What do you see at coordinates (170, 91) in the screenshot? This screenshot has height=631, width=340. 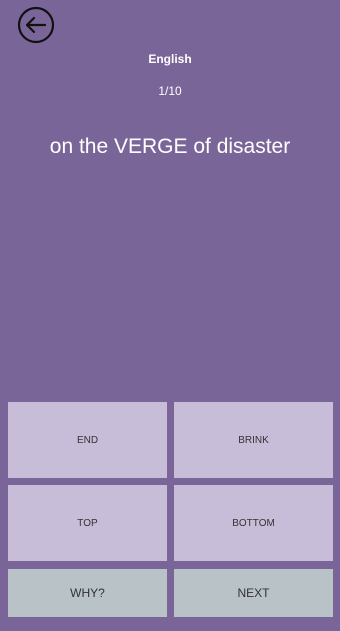 I see `progress-counter: 1/10` at bounding box center [170, 91].